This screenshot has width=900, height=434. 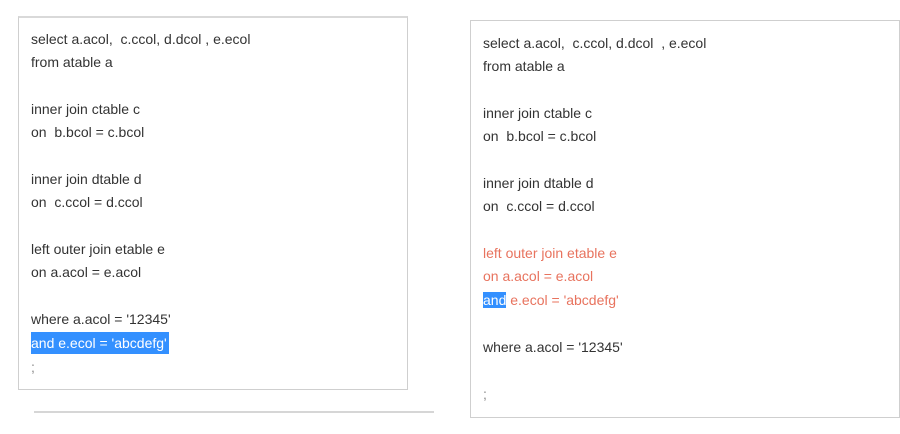 I want to click on left-line-where: where a.acol = '12345', so click(x=101, y=319).